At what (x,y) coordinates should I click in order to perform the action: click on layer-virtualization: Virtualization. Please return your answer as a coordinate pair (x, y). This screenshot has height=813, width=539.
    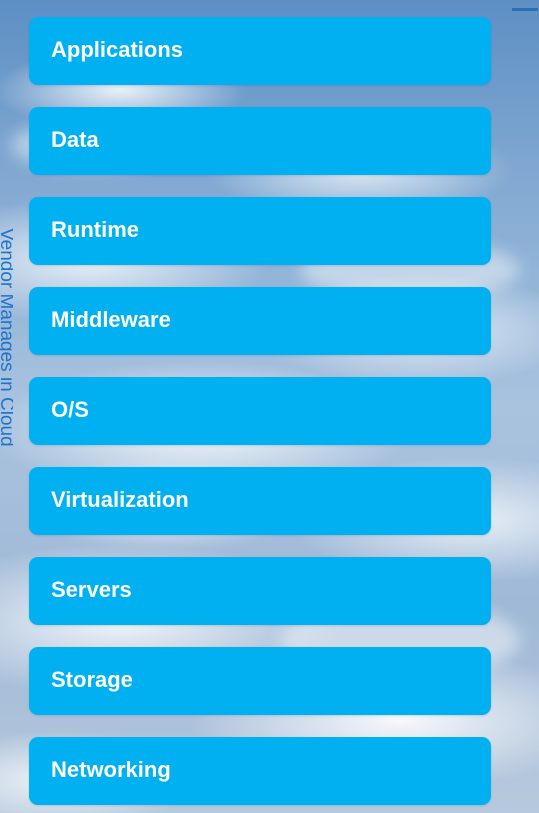
    Looking at the image, I should click on (260, 501).